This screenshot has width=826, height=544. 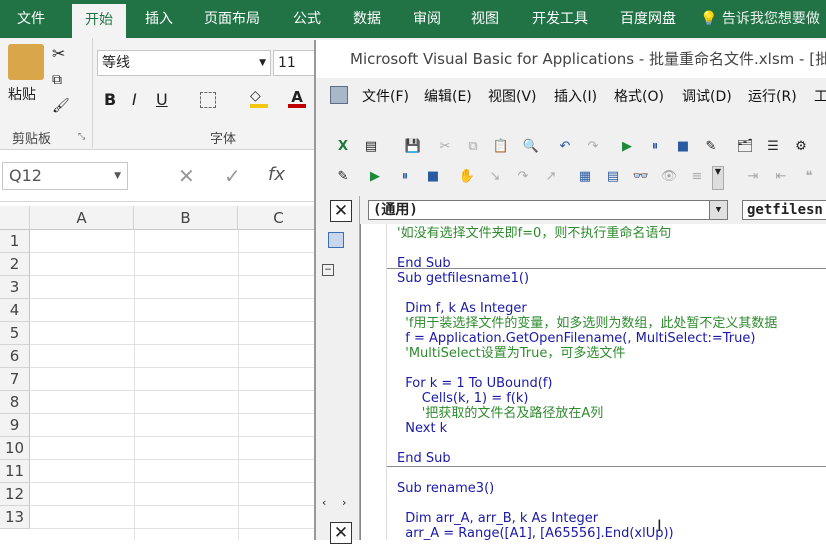 What do you see at coordinates (110, 99) in the screenshot?
I see `bold-button: B` at bounding box center [110, 99].